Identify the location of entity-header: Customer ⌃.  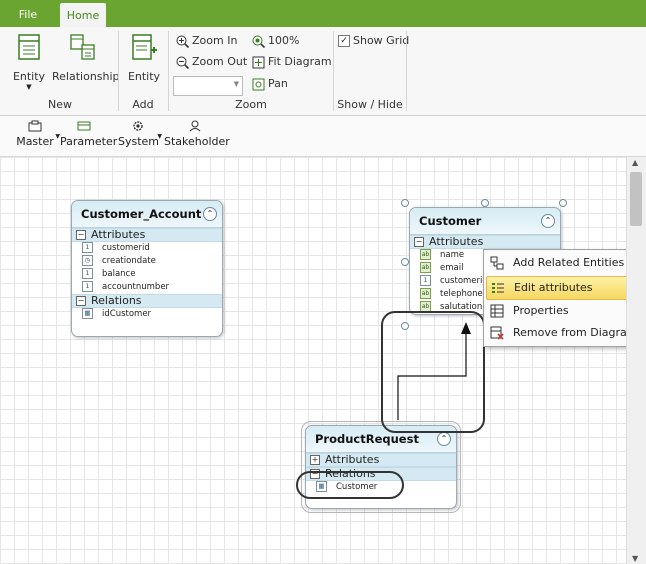
(485, 221).